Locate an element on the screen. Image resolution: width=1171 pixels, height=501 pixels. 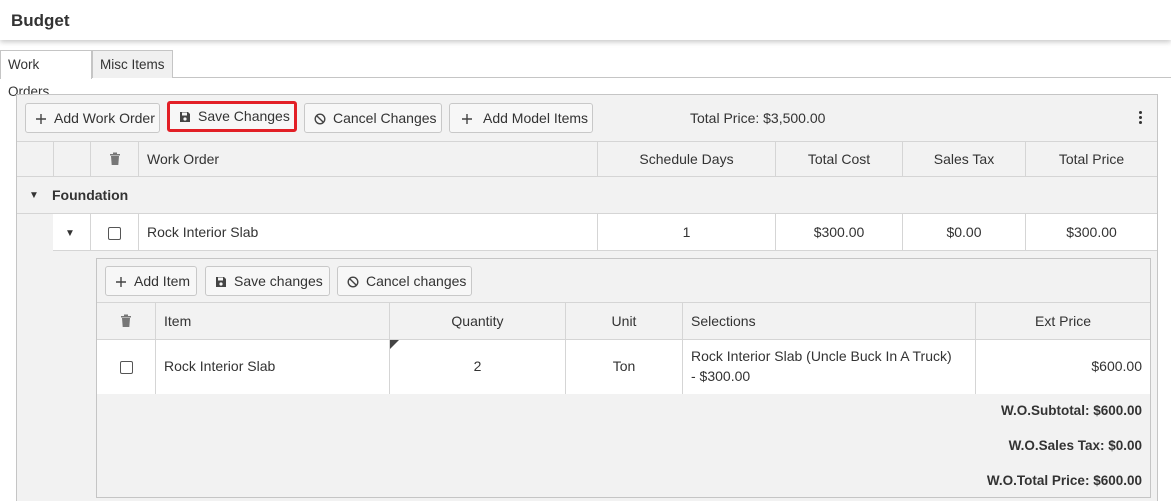
dirty-cell-marker is located at coordinates (394, 344).